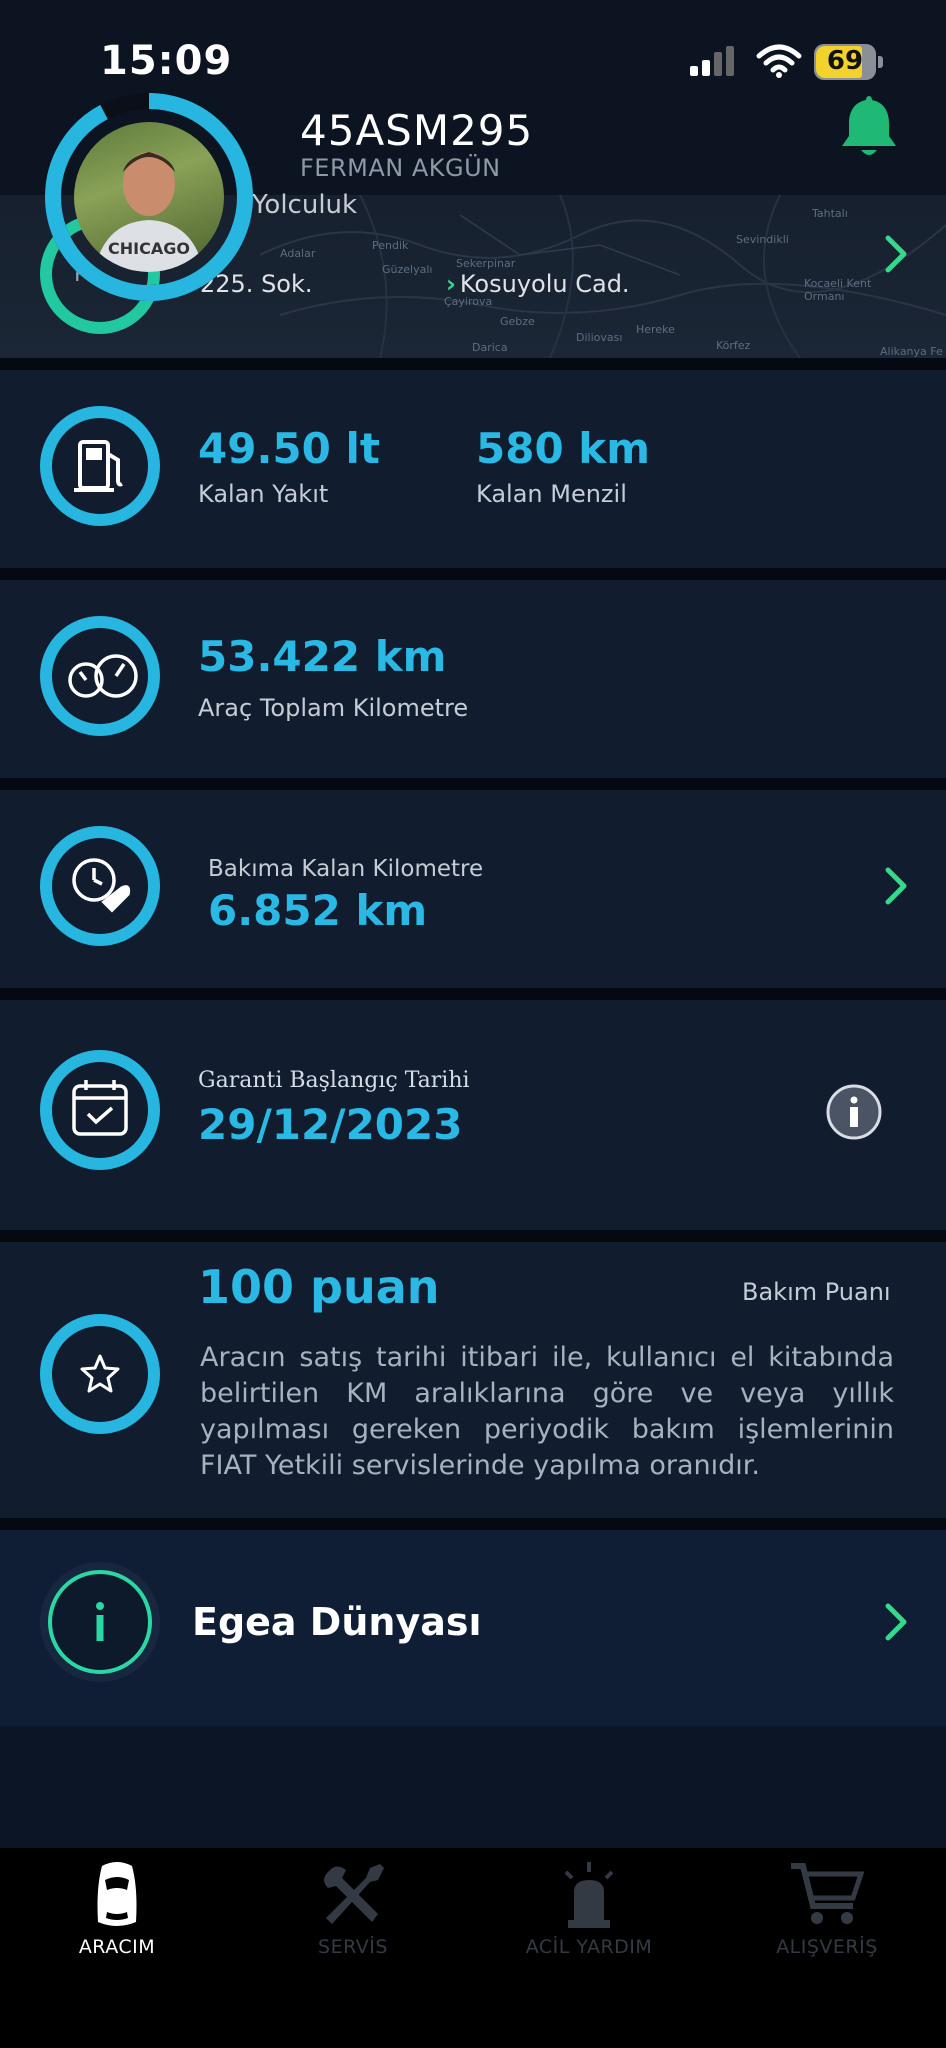 The height and width of the screenshot is (2048, 946). I want to click on range-value: 580 km, so click(563, 448).